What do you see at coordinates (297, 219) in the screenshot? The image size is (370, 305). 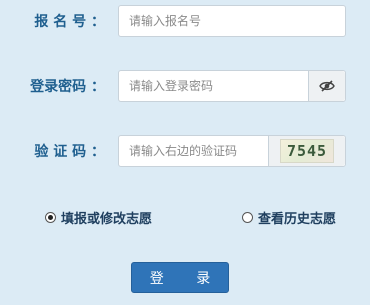 I see `option-history-label: 查看历史志愿` at bounding box center [297, 219].